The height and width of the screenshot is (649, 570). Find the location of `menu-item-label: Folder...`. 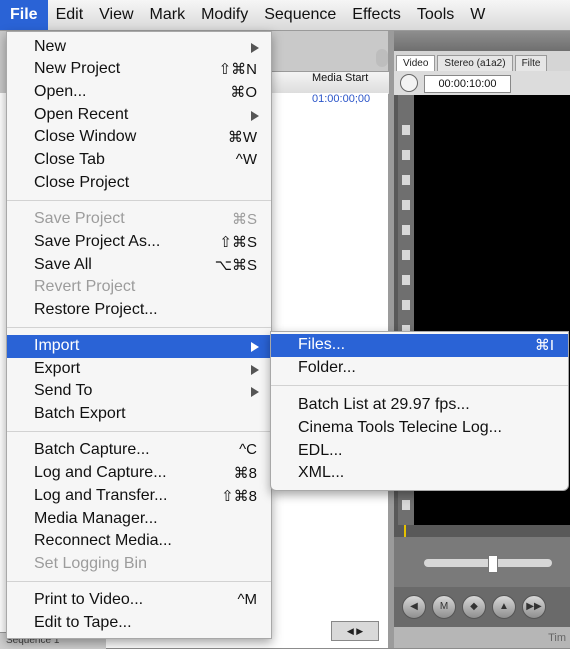

menu-item-label: Folder... is located at coordinates (327, 367).